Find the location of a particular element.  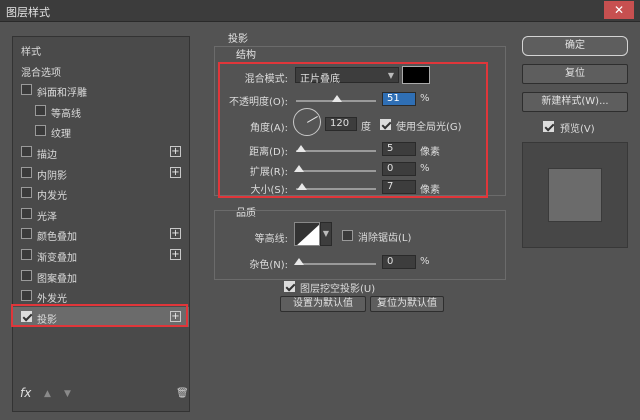

structure-title: 结构 is located at coordinates (246, 55).